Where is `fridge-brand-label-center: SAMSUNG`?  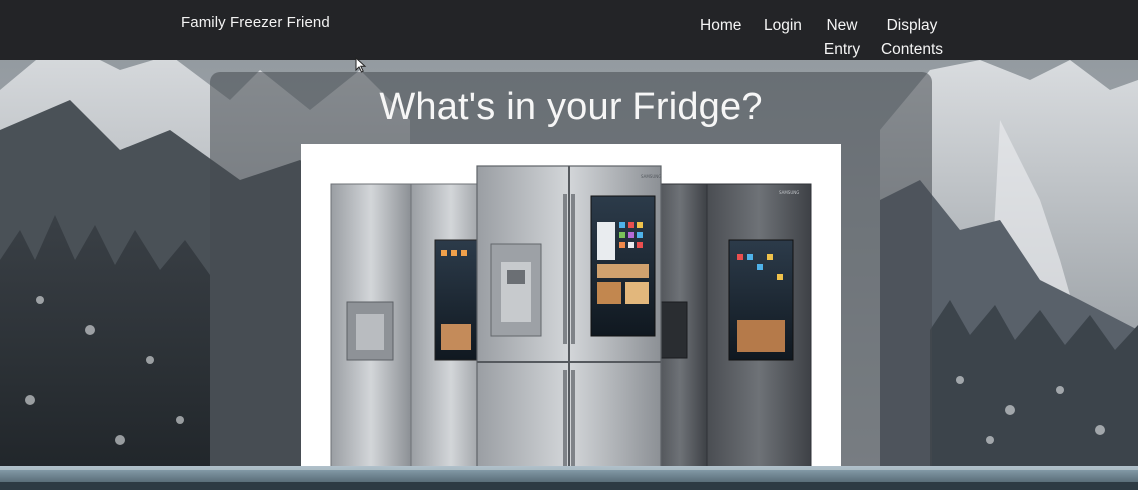 fridge-brand-label-center: SAMSUNG is located at coordinates (651, 176).